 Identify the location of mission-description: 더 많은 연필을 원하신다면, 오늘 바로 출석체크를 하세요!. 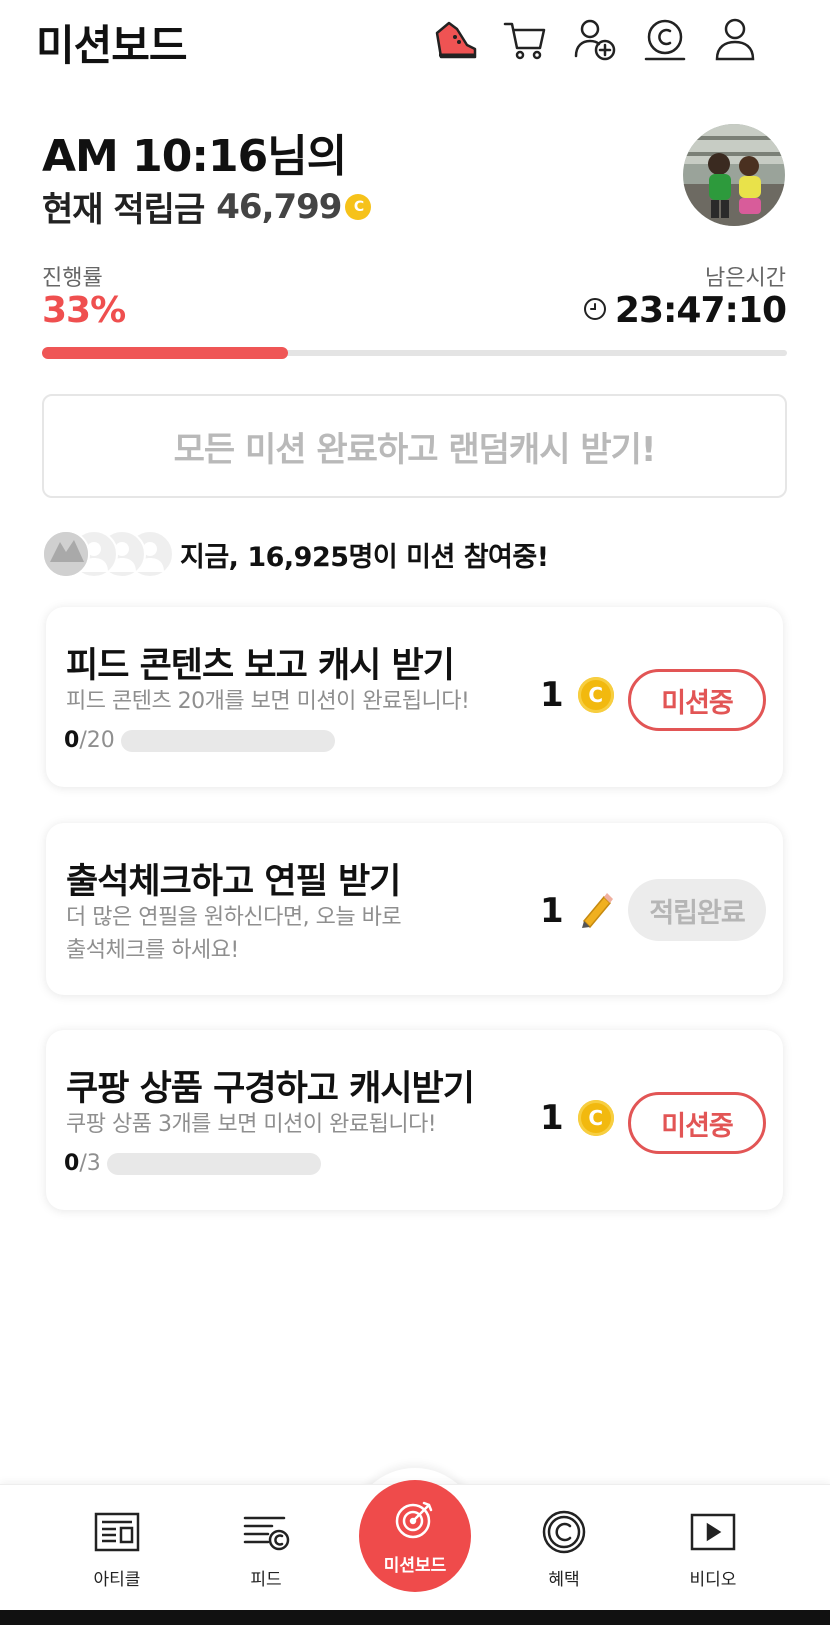
(234, 934).